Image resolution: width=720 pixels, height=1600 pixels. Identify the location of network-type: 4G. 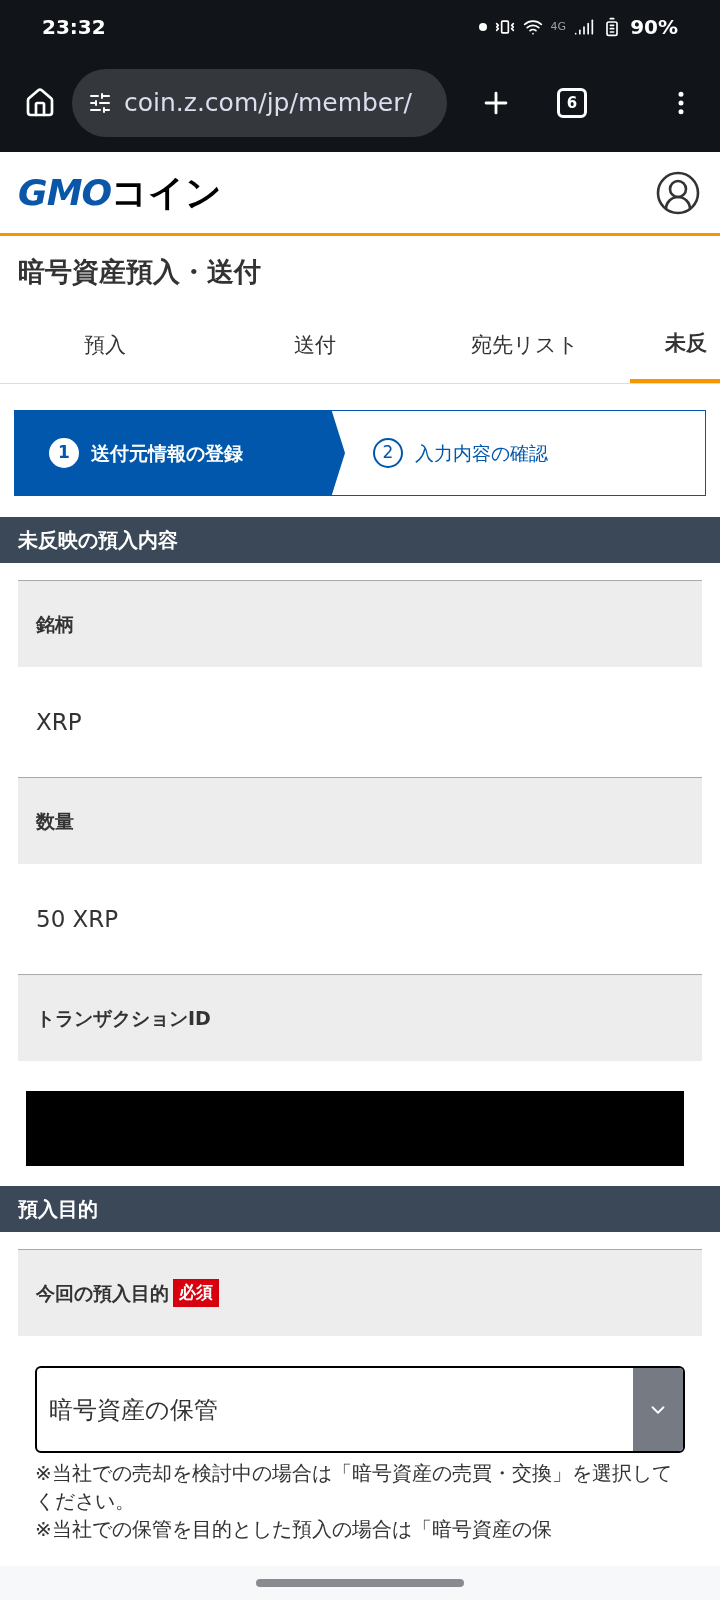
(558, 26).